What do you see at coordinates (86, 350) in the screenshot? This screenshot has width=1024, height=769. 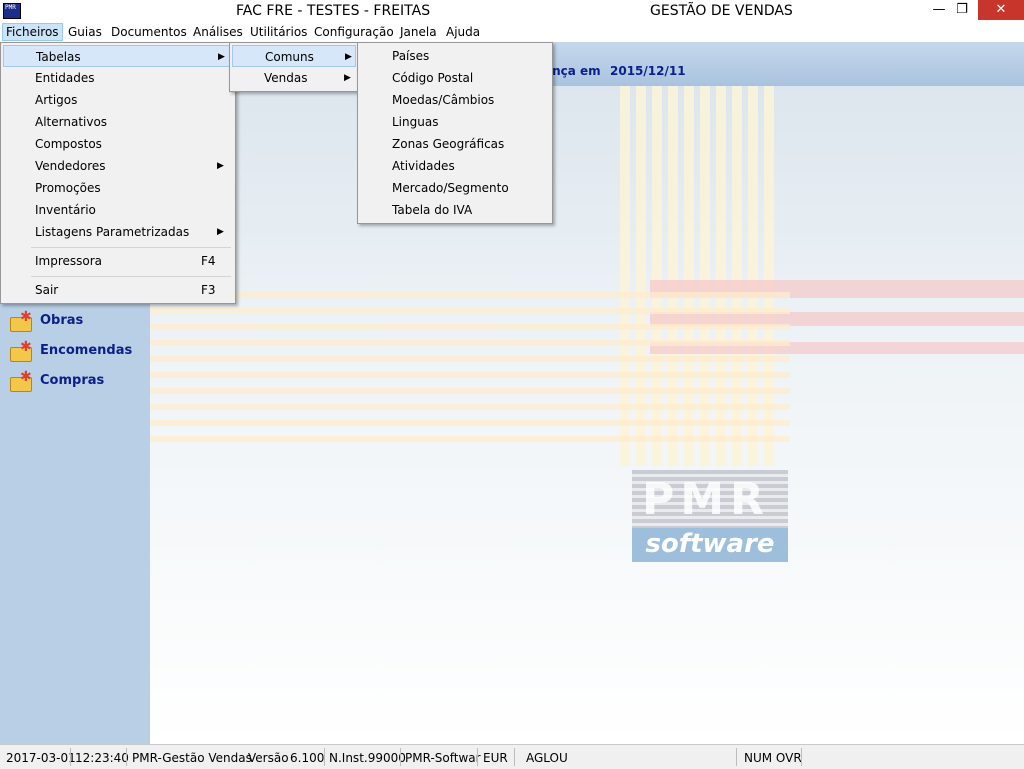 I see `sidebar-item-label: Encomendas` at bounding box center [86, 350].